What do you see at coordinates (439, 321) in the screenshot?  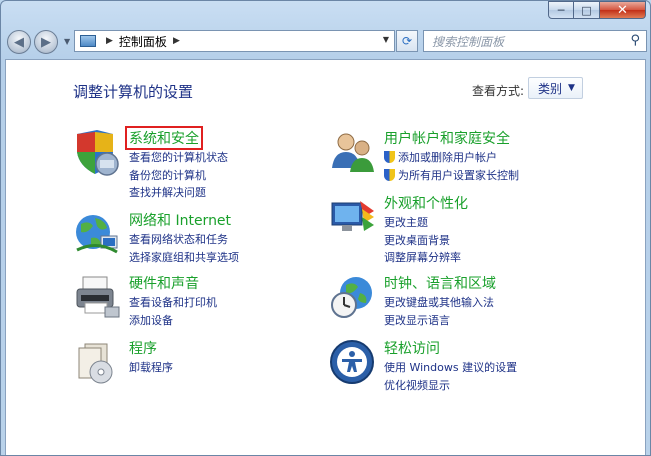 I see `link-display-language: 更改显示语言` at bounding box center [439, 321].